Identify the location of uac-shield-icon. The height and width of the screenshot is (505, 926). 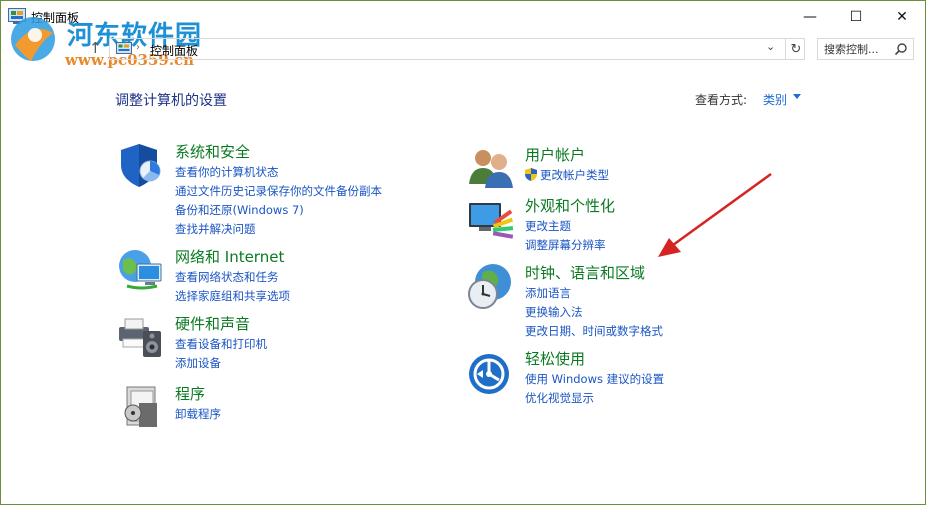
(531, 174).